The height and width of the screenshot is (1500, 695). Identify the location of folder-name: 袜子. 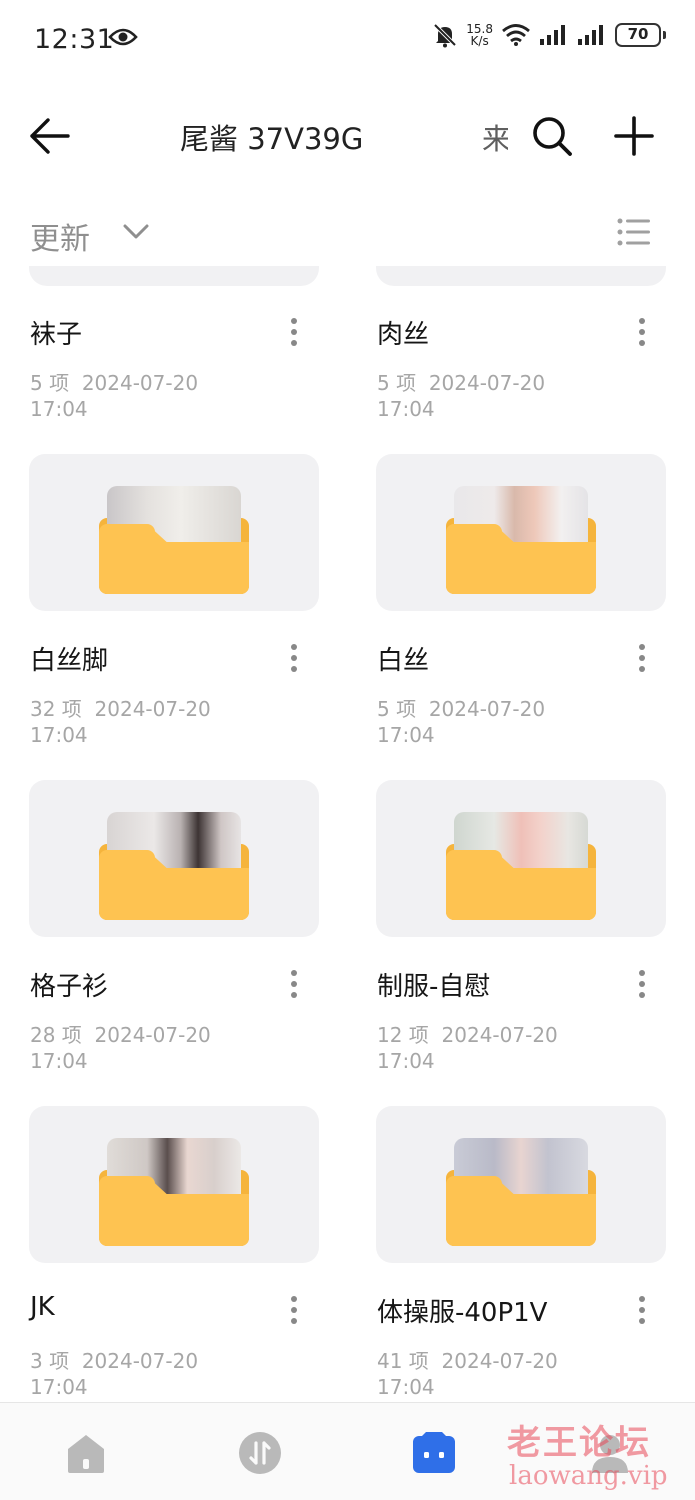
(56, 332).